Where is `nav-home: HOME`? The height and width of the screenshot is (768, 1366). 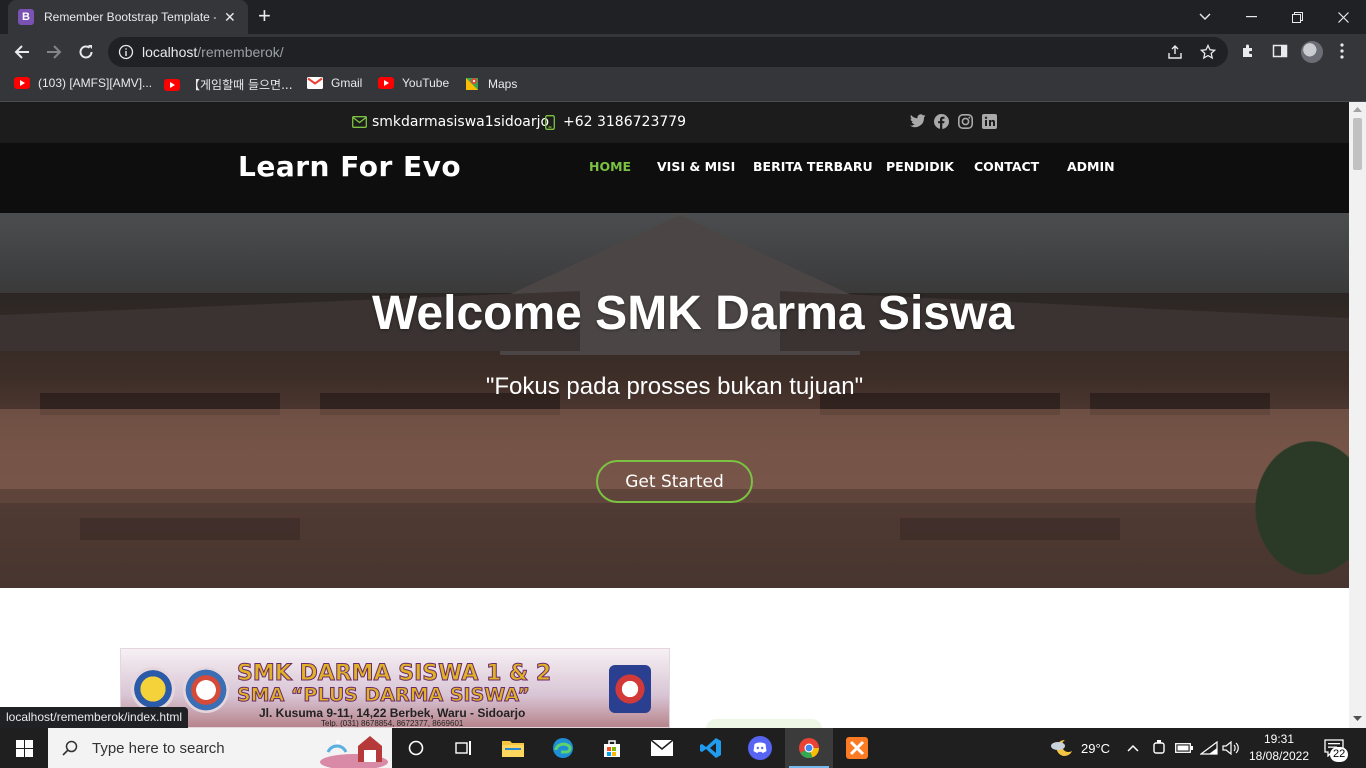 nav-home: HOME is located at coordinates (610, 166).